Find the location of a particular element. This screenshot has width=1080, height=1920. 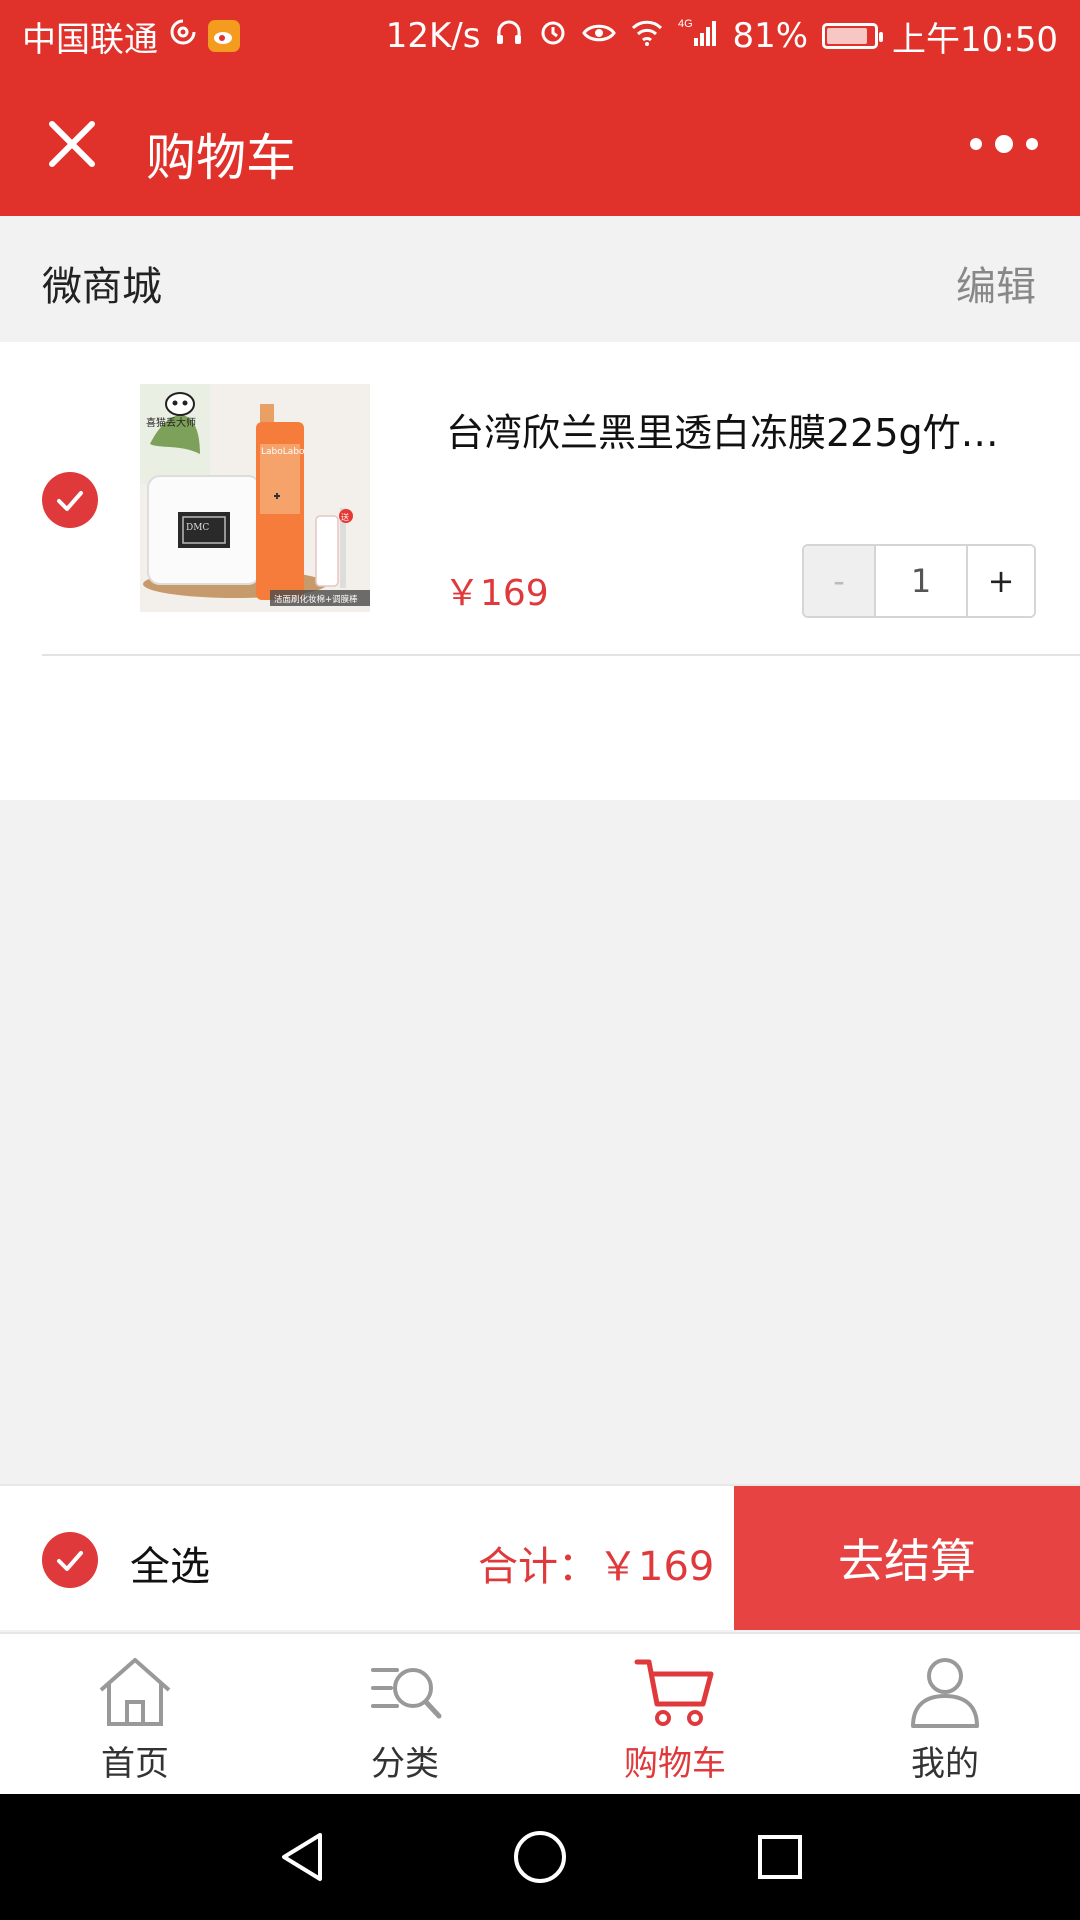

svg-text: 4G is located at coordinates (685, 24).